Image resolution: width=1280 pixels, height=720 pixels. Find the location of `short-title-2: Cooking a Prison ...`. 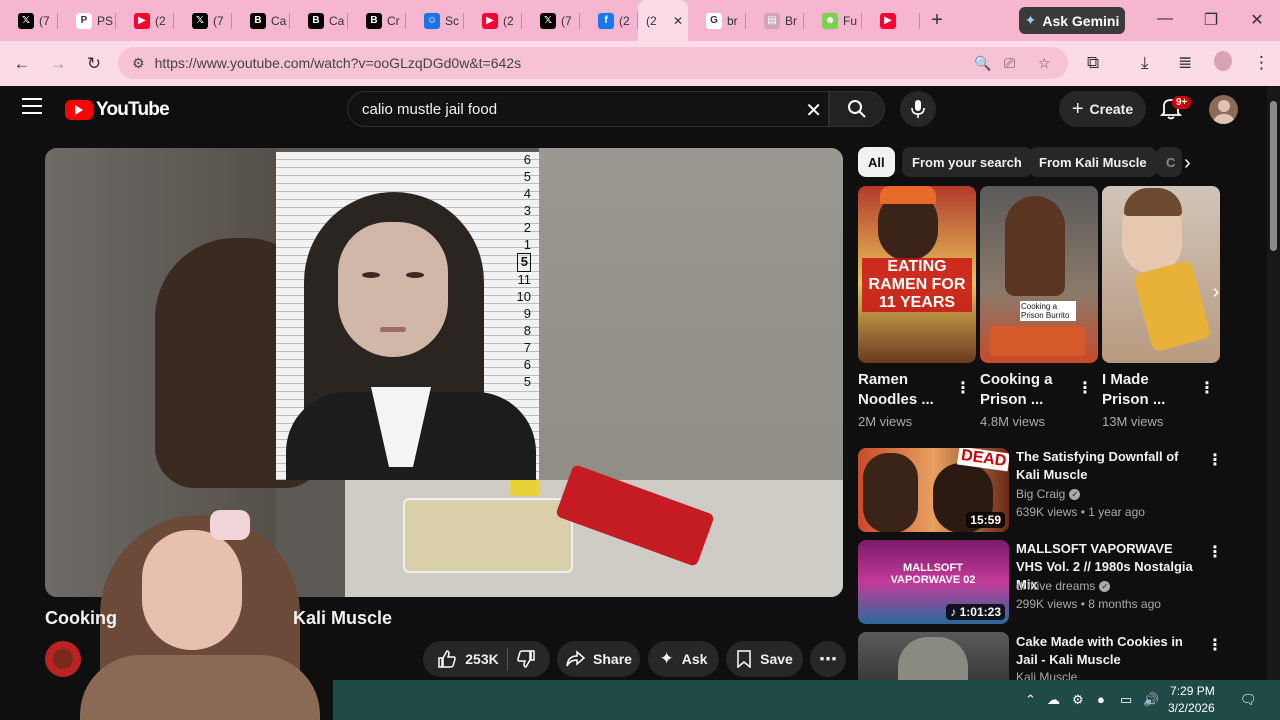

short-title-2: Cooking a Prison ... is located at coordinates (1027, 390).